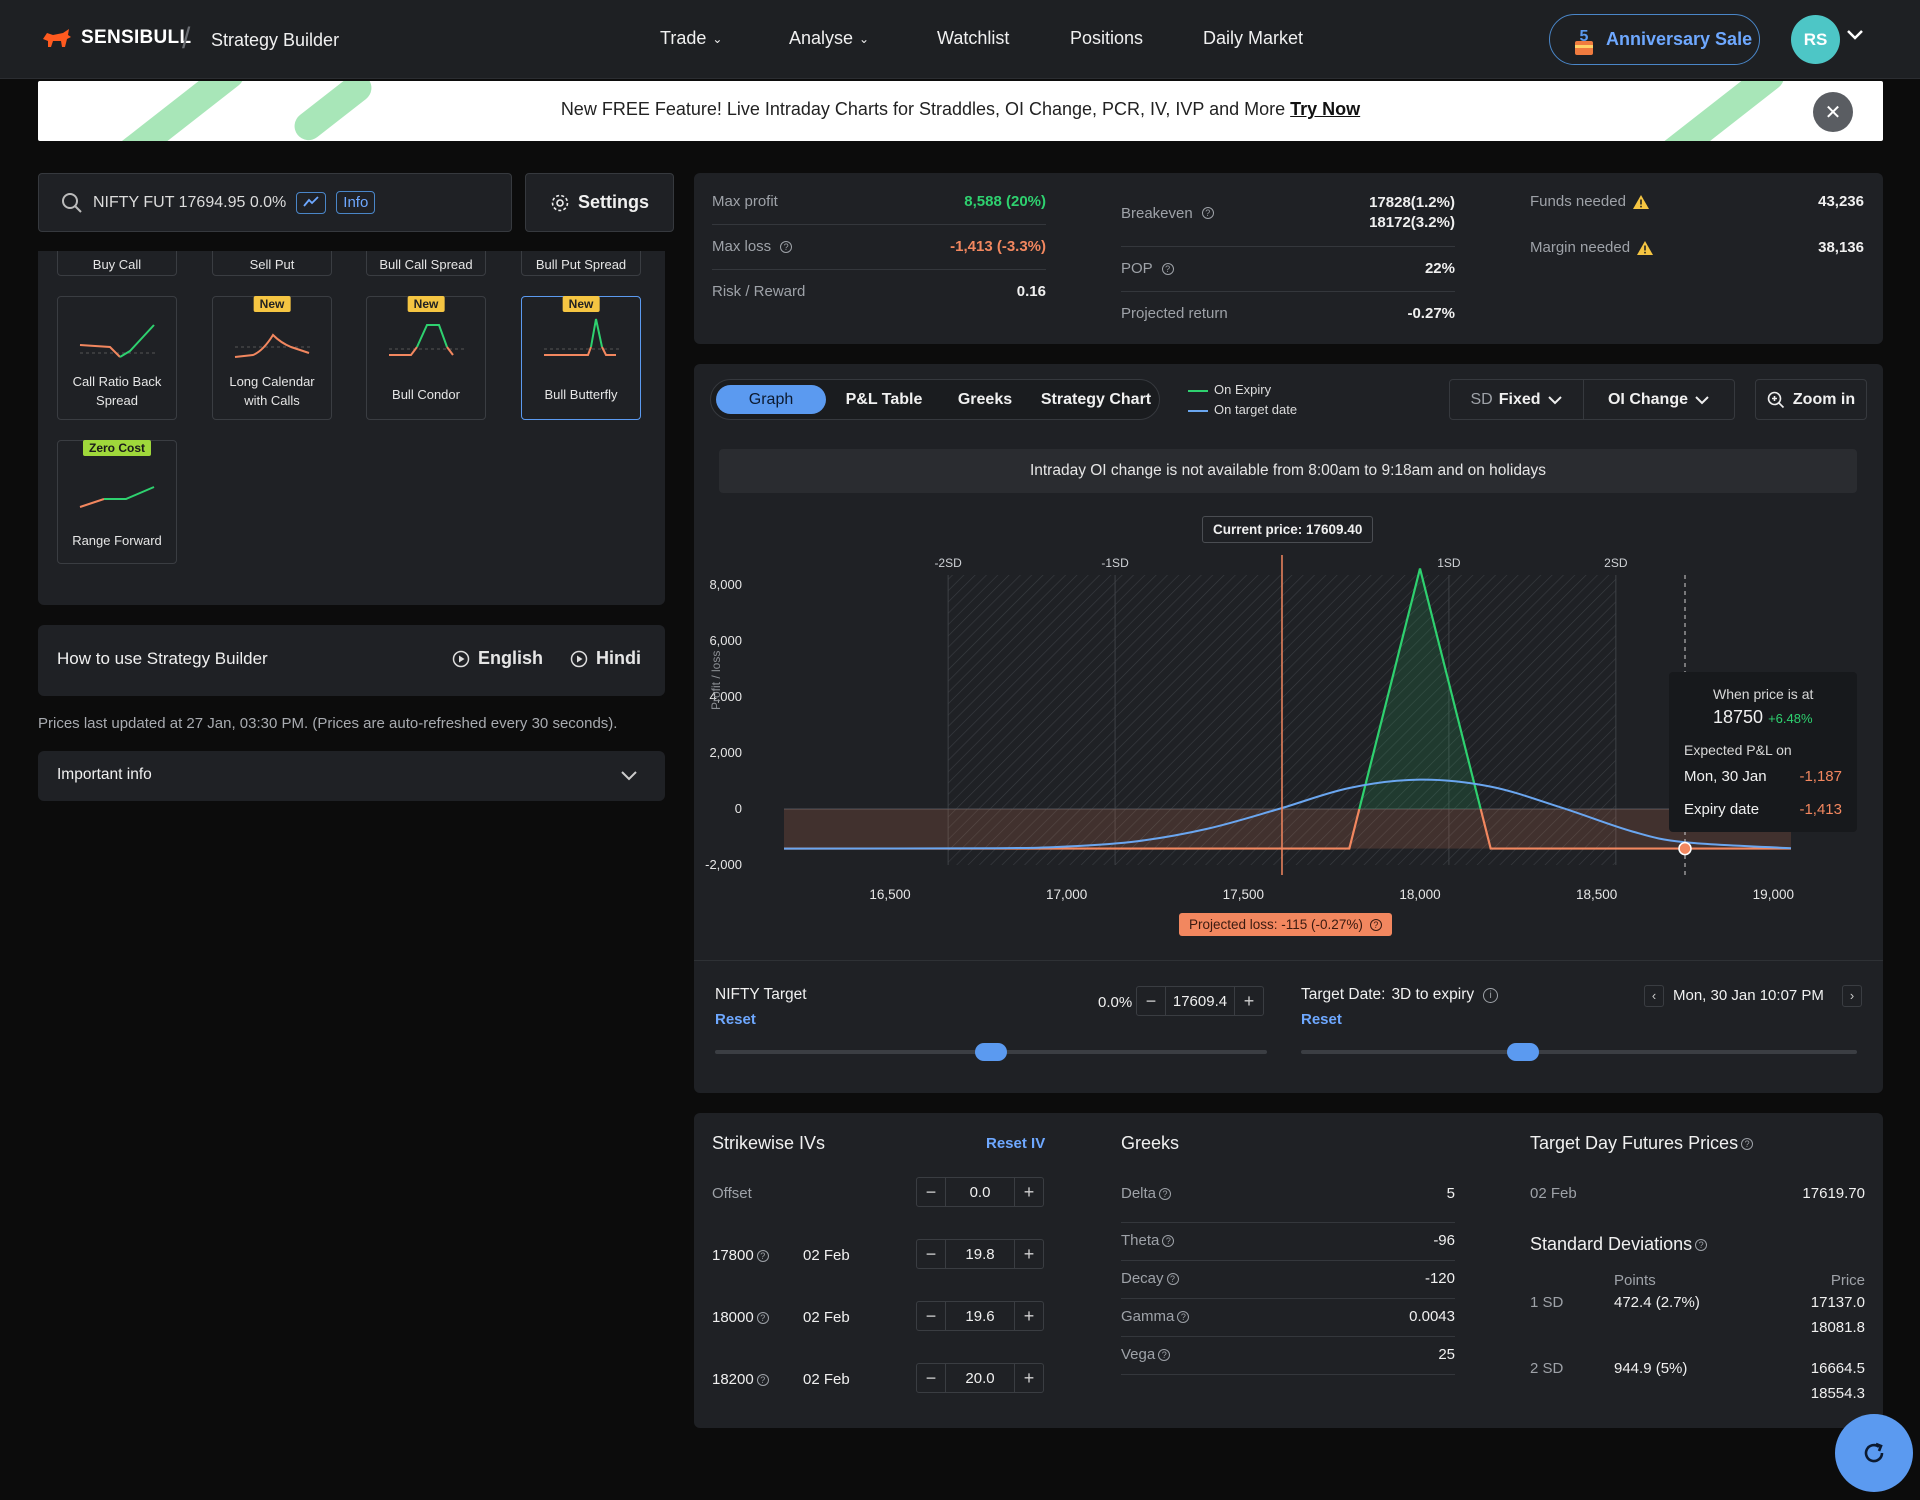 The width and height of the screenshot is (1920, 1500). Describe the element at coordinates (771, 399) in the screenshot. I see `tab-graph: Graph` at that location.